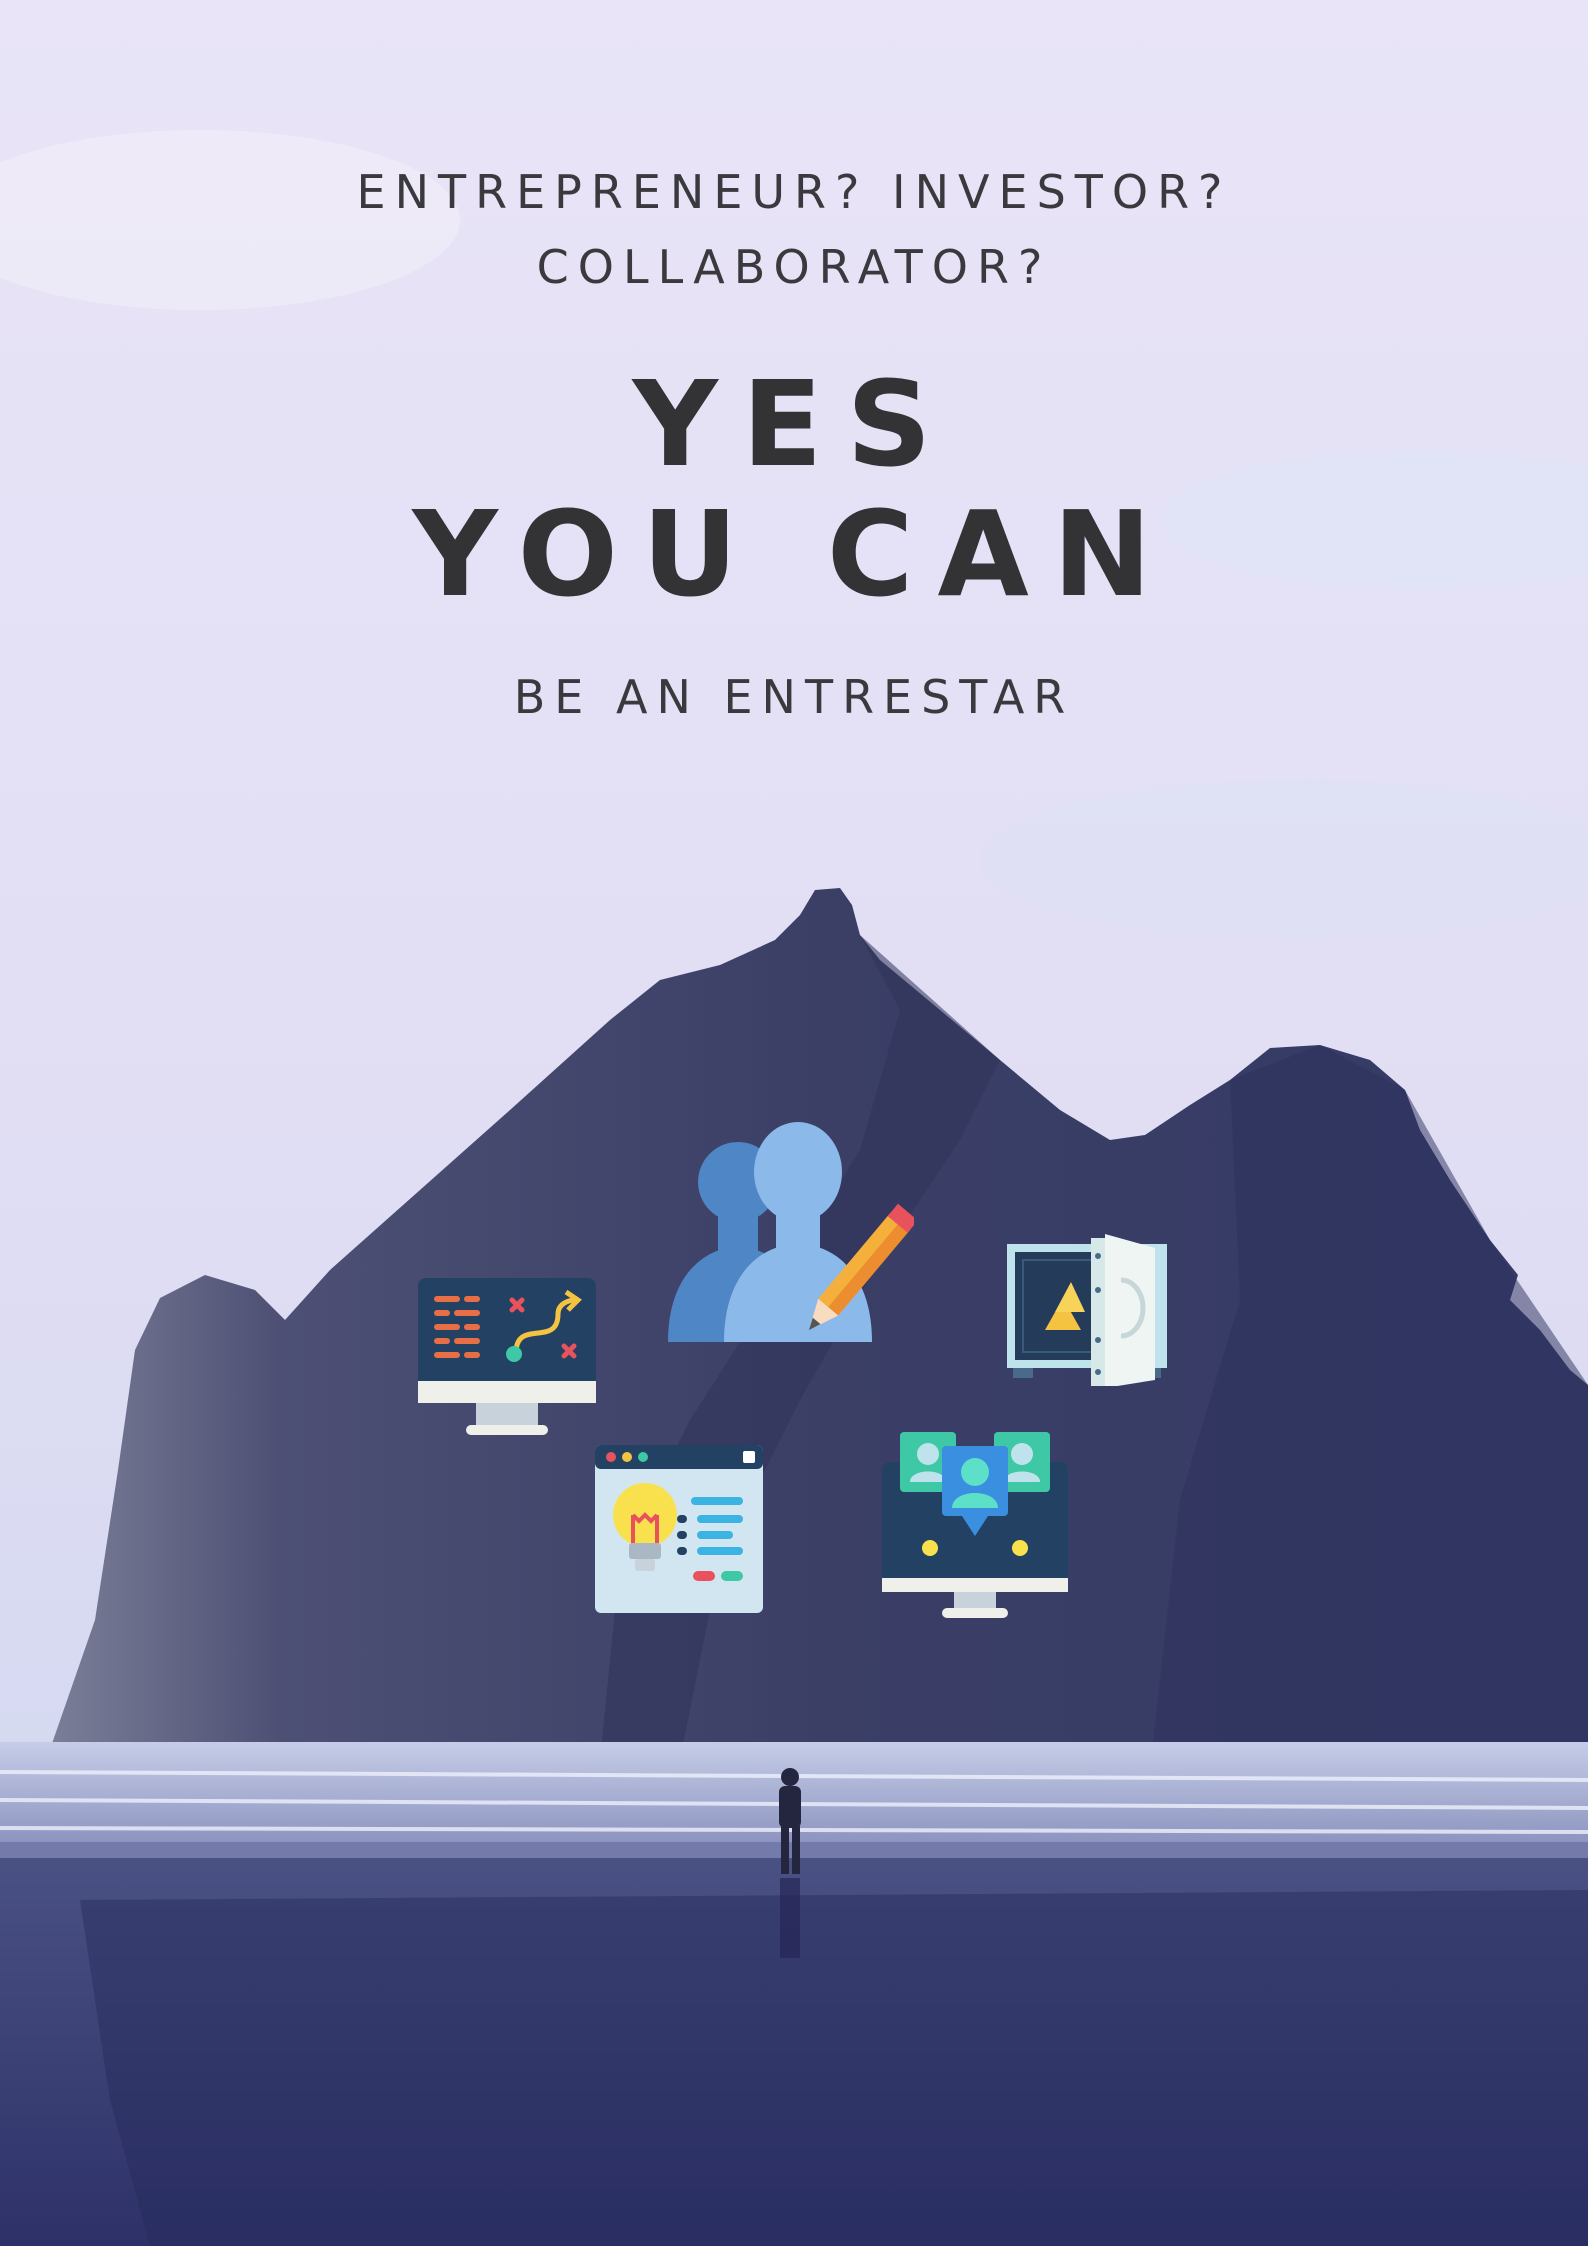  I want to click on question-line-2: COLLABORATOR?, so click(794, 267).